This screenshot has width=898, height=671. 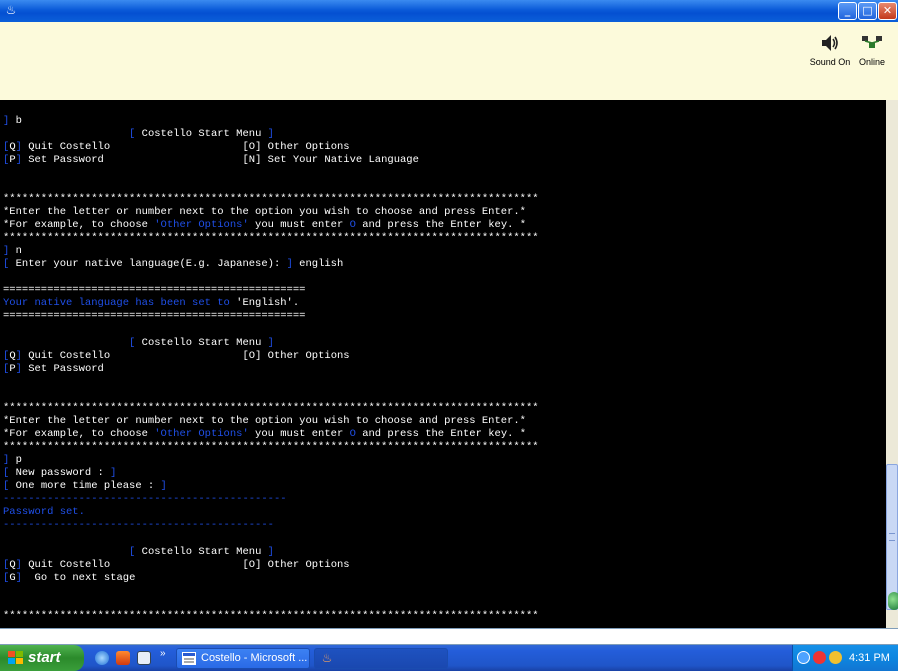 What do you see at coordinates (144, 658) in the screenshot?
I see `outlook-icon` at bounding box center [144, 658].